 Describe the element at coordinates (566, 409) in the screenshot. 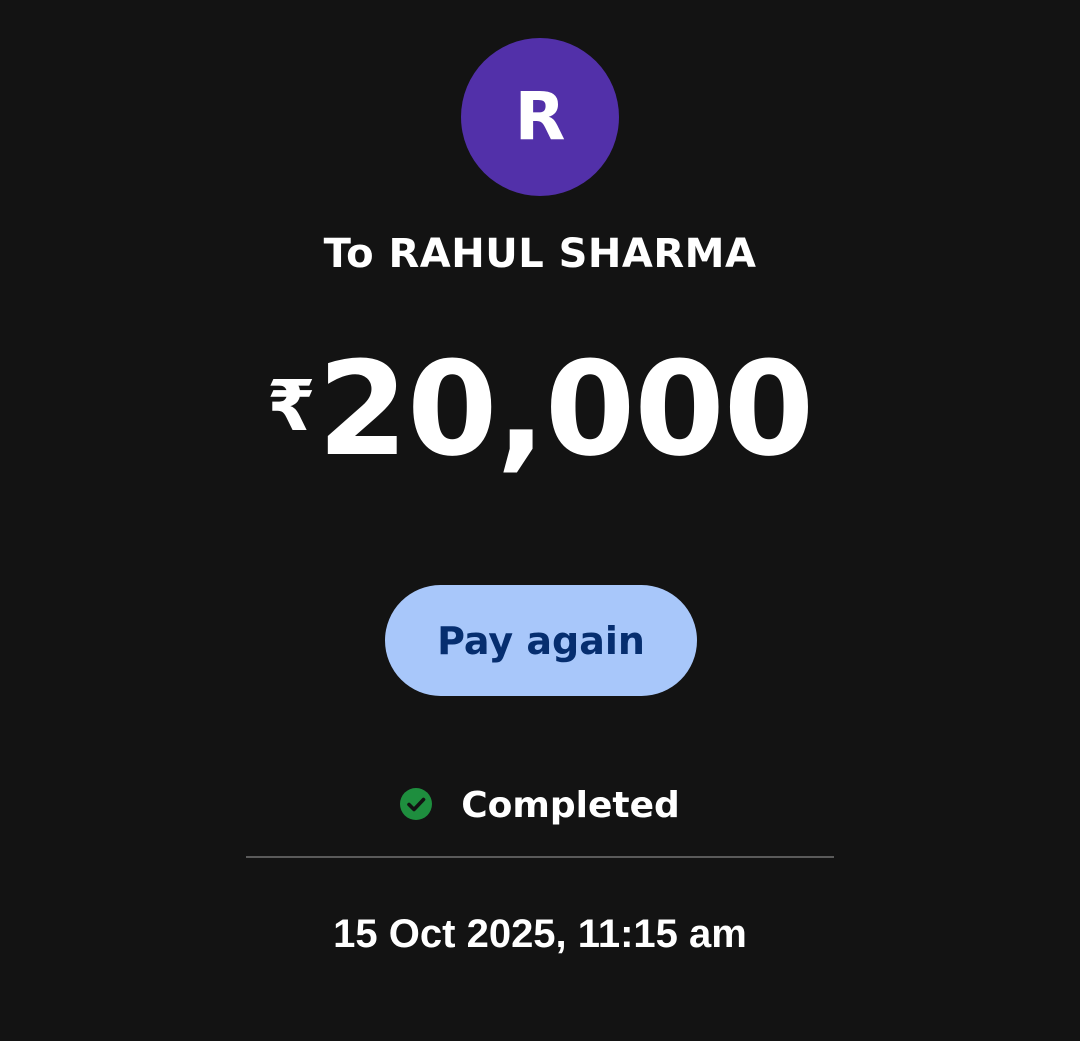

I see `amount-value: 20,000` at that location.